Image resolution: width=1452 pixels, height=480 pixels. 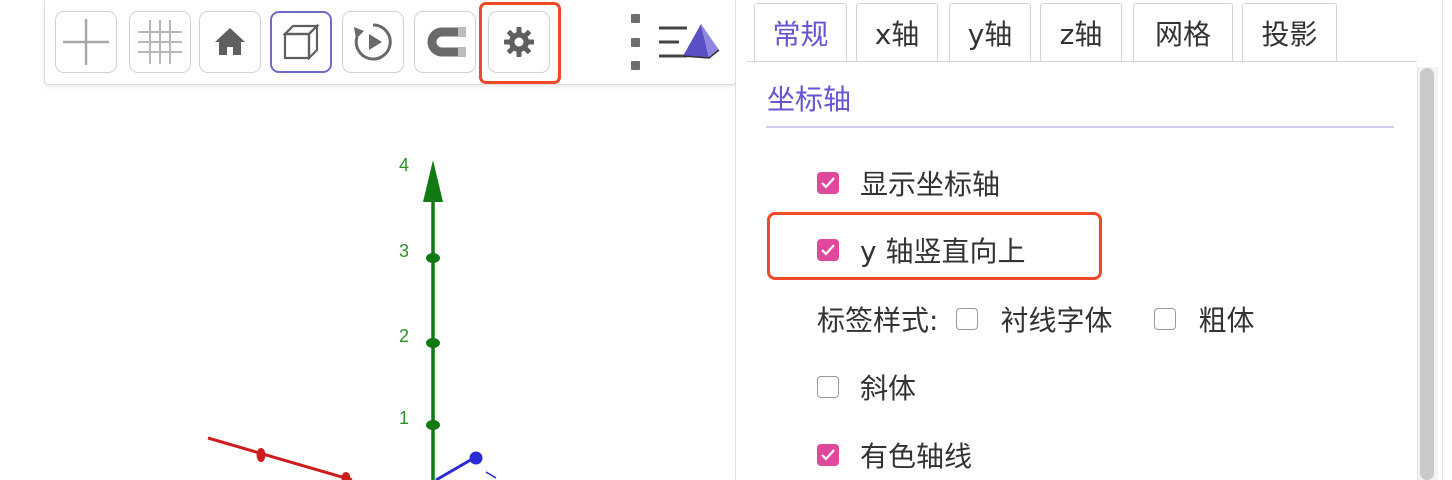 I want to click on z-axis-label-3: 3, so click(x=404, y=251).